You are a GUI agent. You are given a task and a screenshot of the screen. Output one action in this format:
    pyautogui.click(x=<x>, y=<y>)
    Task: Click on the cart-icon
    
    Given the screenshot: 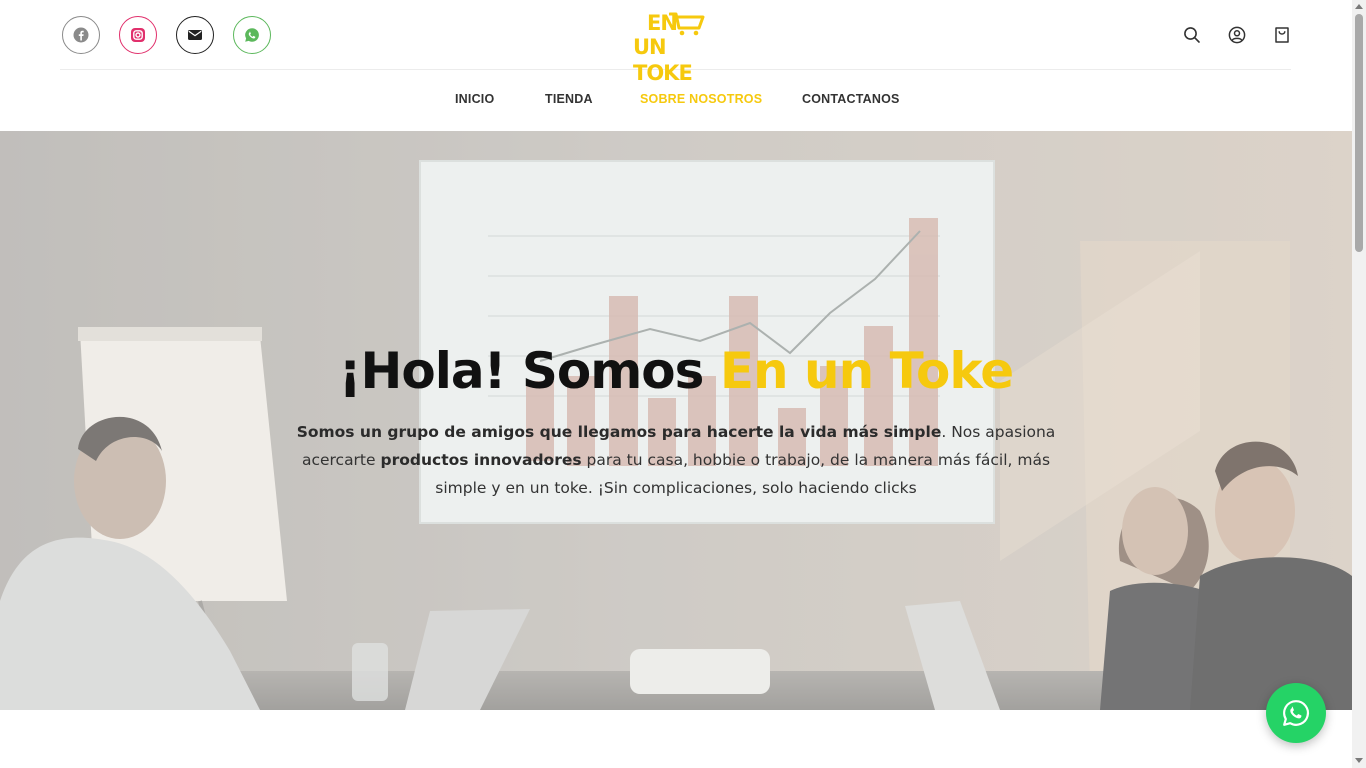 What is the action you would take?
    pyautogui.click(x=1282, y=35)
    